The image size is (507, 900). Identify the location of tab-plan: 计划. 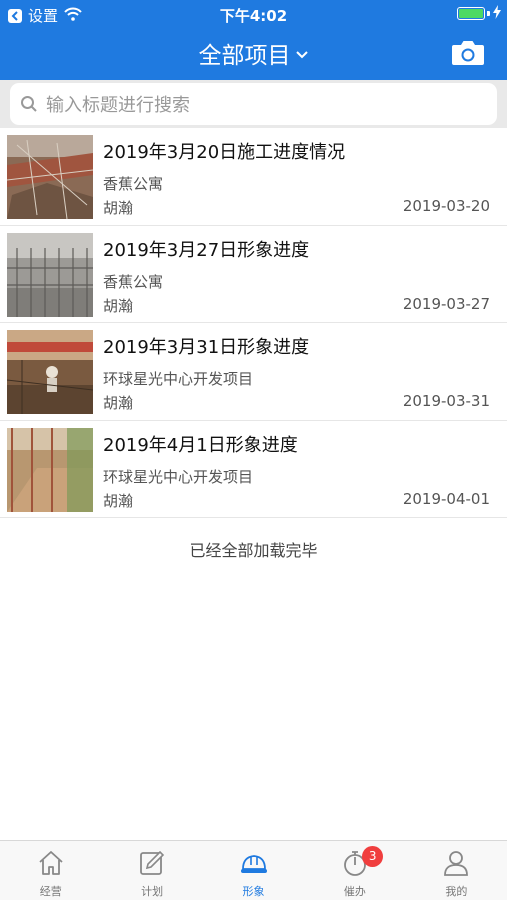
(151, 870).